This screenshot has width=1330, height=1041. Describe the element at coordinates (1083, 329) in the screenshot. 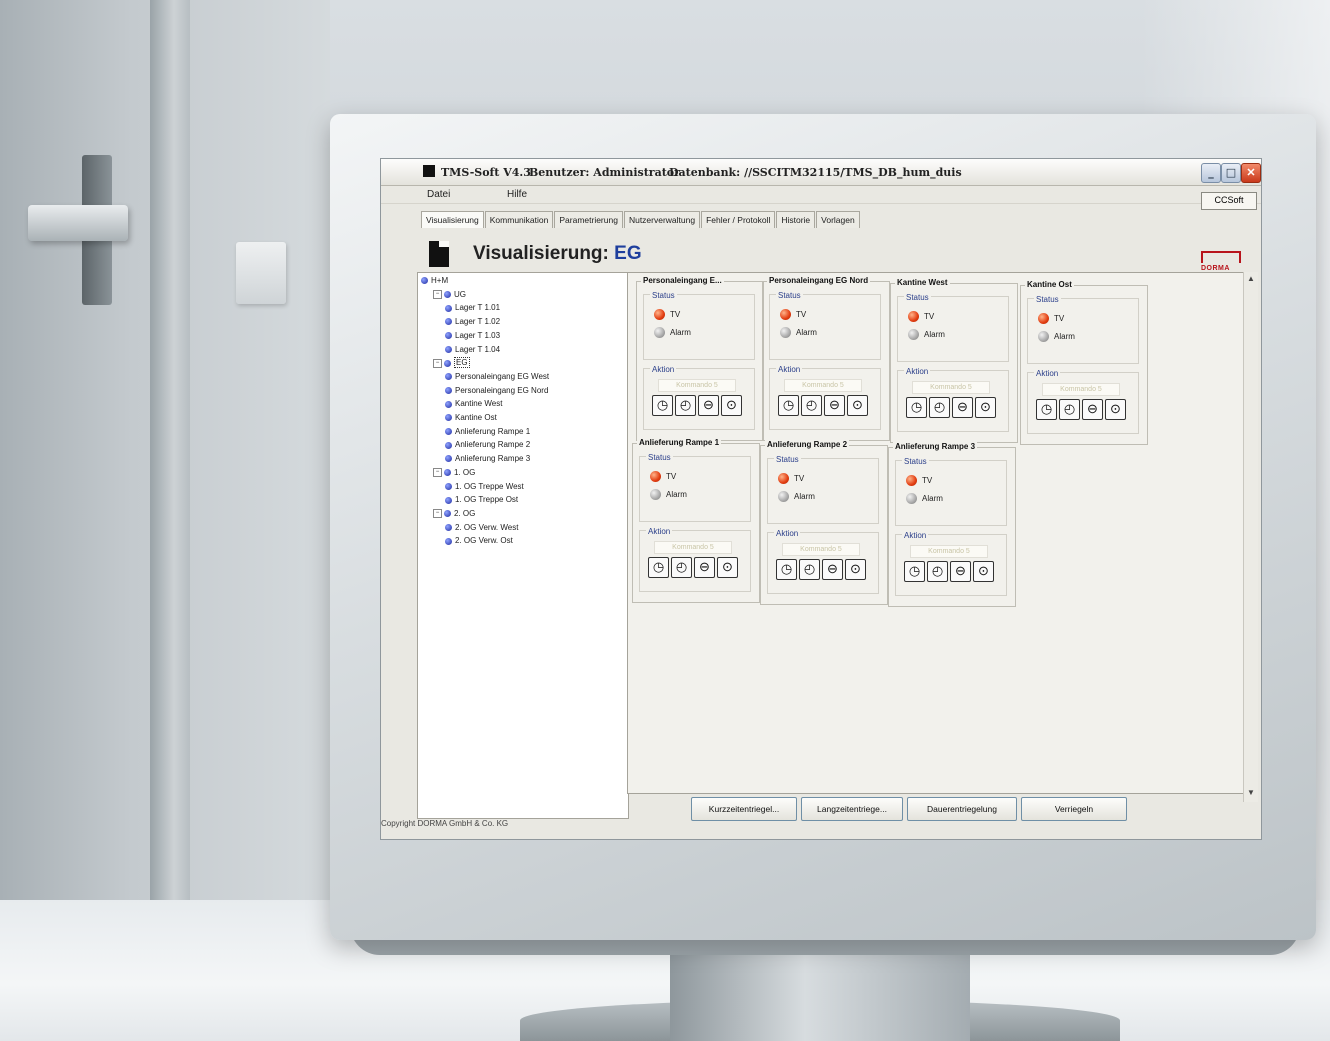

I see `status-group: Status TV Alarm` at that location.